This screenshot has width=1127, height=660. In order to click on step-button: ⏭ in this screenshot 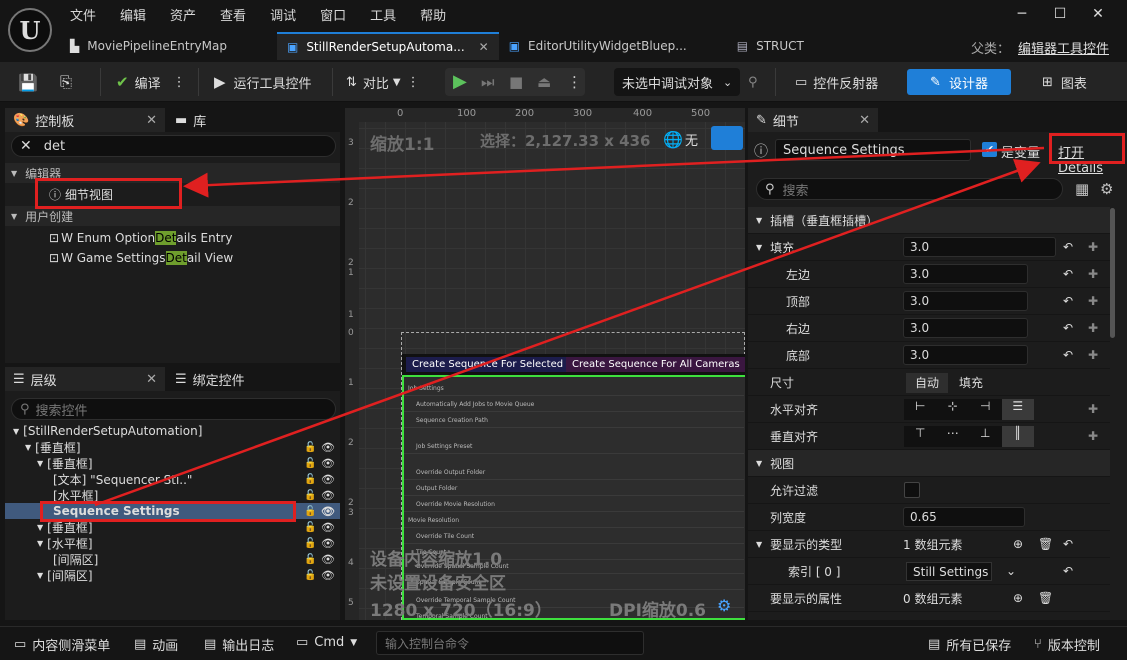, I will do `click(488, 82)`.